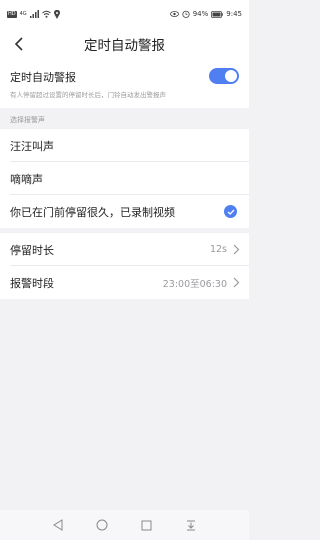  I want to click on sound-option-label: 你已在门前停留很久，已录制视频, so click(92, 212).